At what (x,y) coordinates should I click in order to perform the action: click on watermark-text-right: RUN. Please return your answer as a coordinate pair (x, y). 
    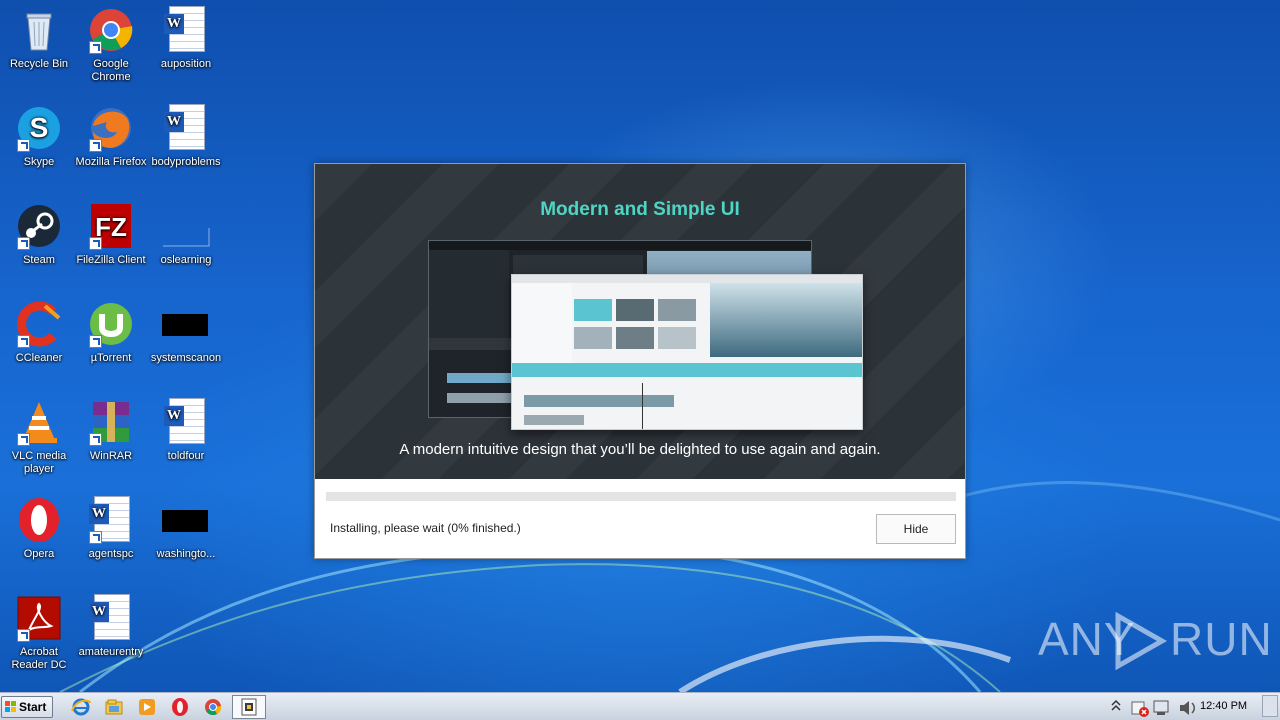
    Looking at the image, I should click on (1221, 639).